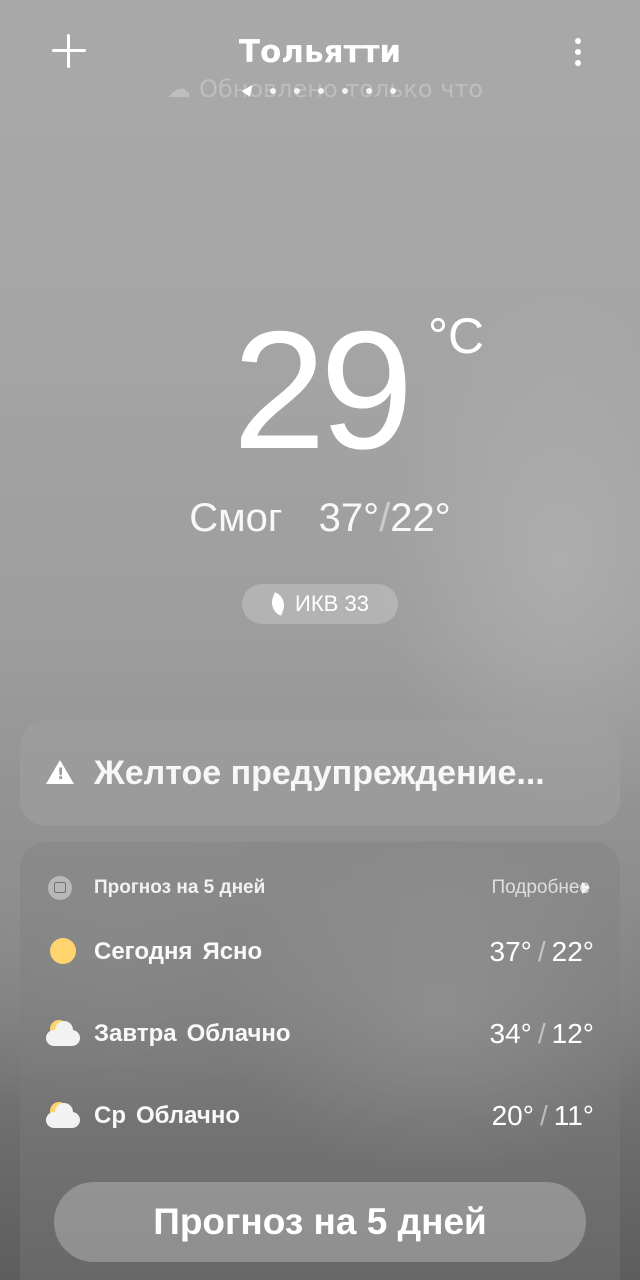  What do you see at coordinates (64, 952) in the screenshot?
I see `sun-icon` at bounding box center [64, 952].